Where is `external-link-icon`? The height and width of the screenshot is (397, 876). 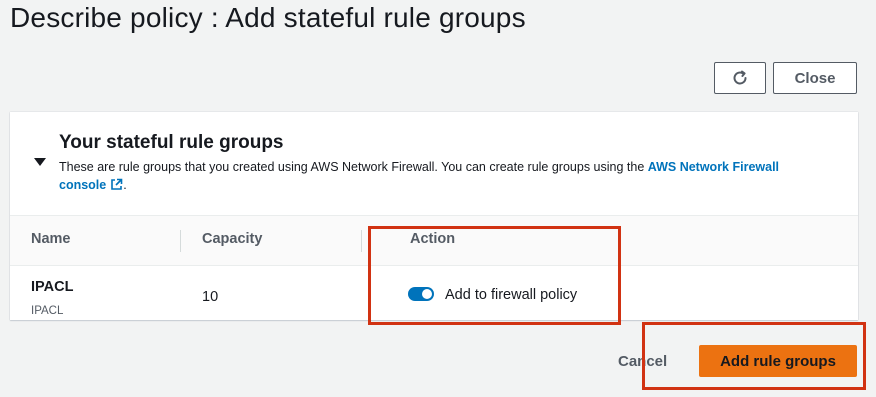
external-link-icon is located at coordinates (116, 184).